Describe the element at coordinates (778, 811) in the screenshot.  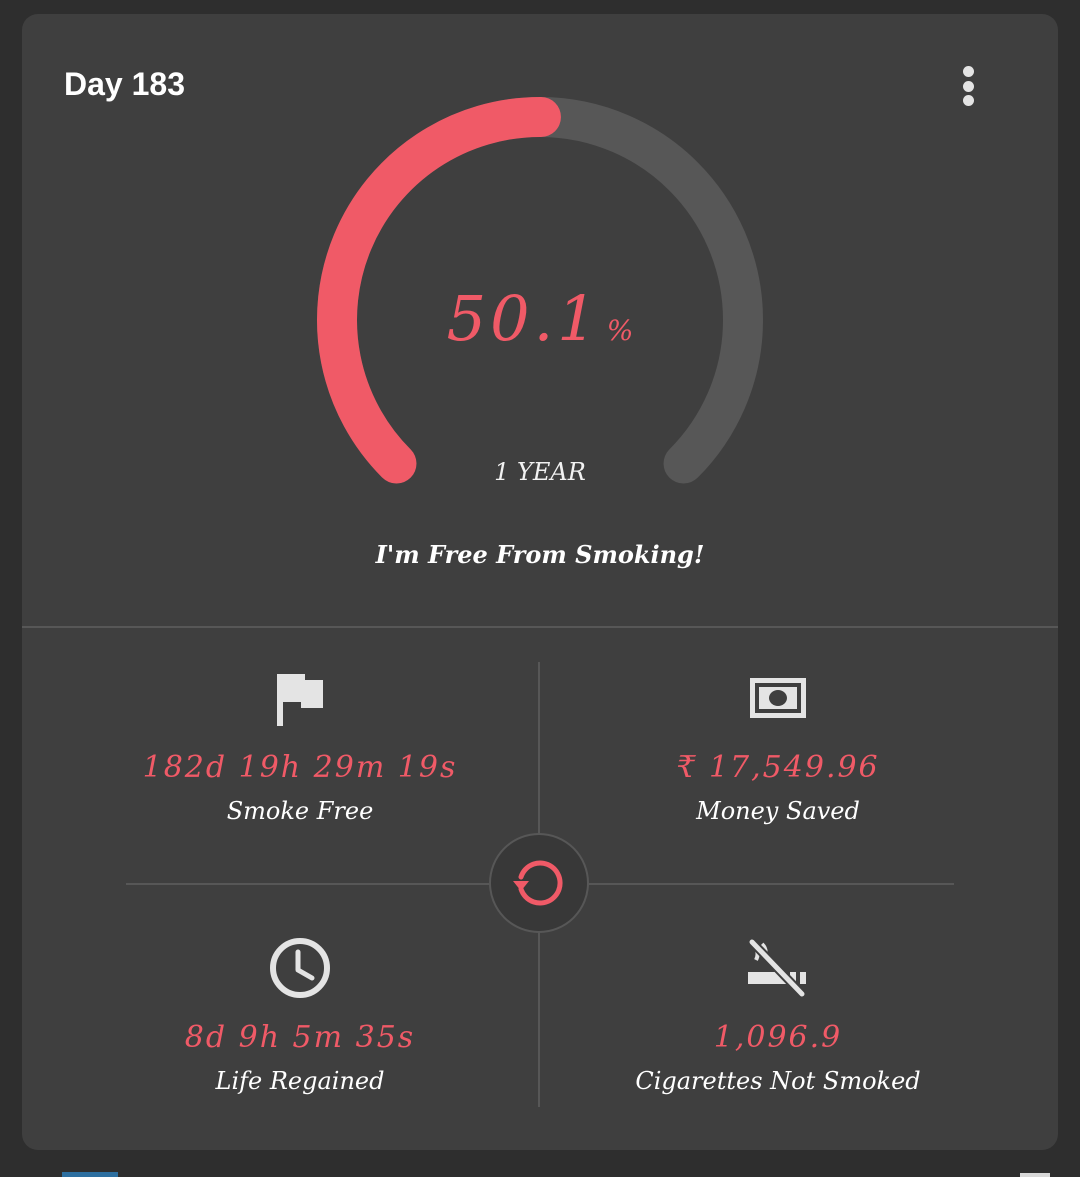
I see `money-saved-label: Money Saved` at that location.